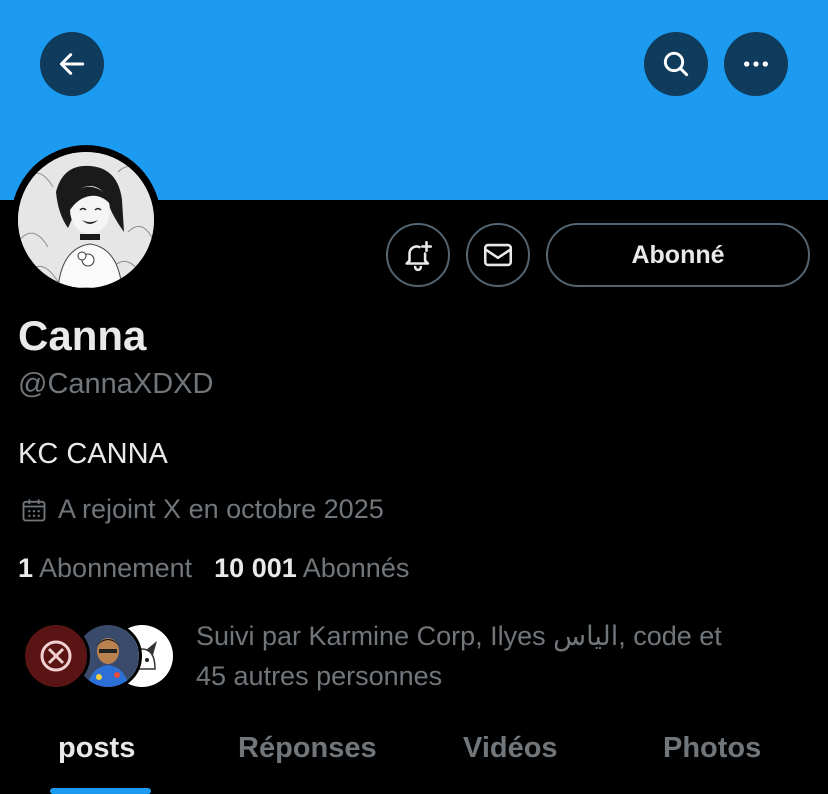  Describe the element at coordinates (82, 335) in the screenshot. I see `display-name: Canna` at that location.